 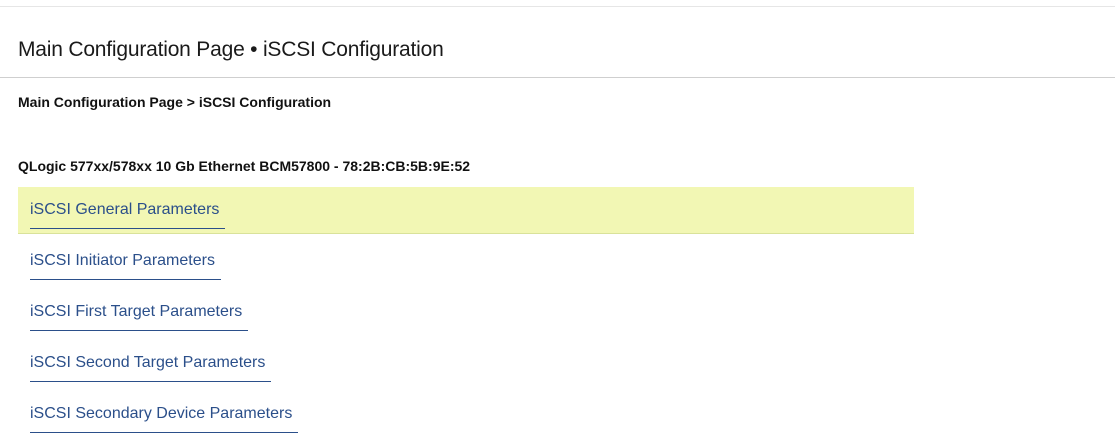 I want to click on initiator-parameters-link: iSCSI Initiator Parameters, so click(x=125, y=266).